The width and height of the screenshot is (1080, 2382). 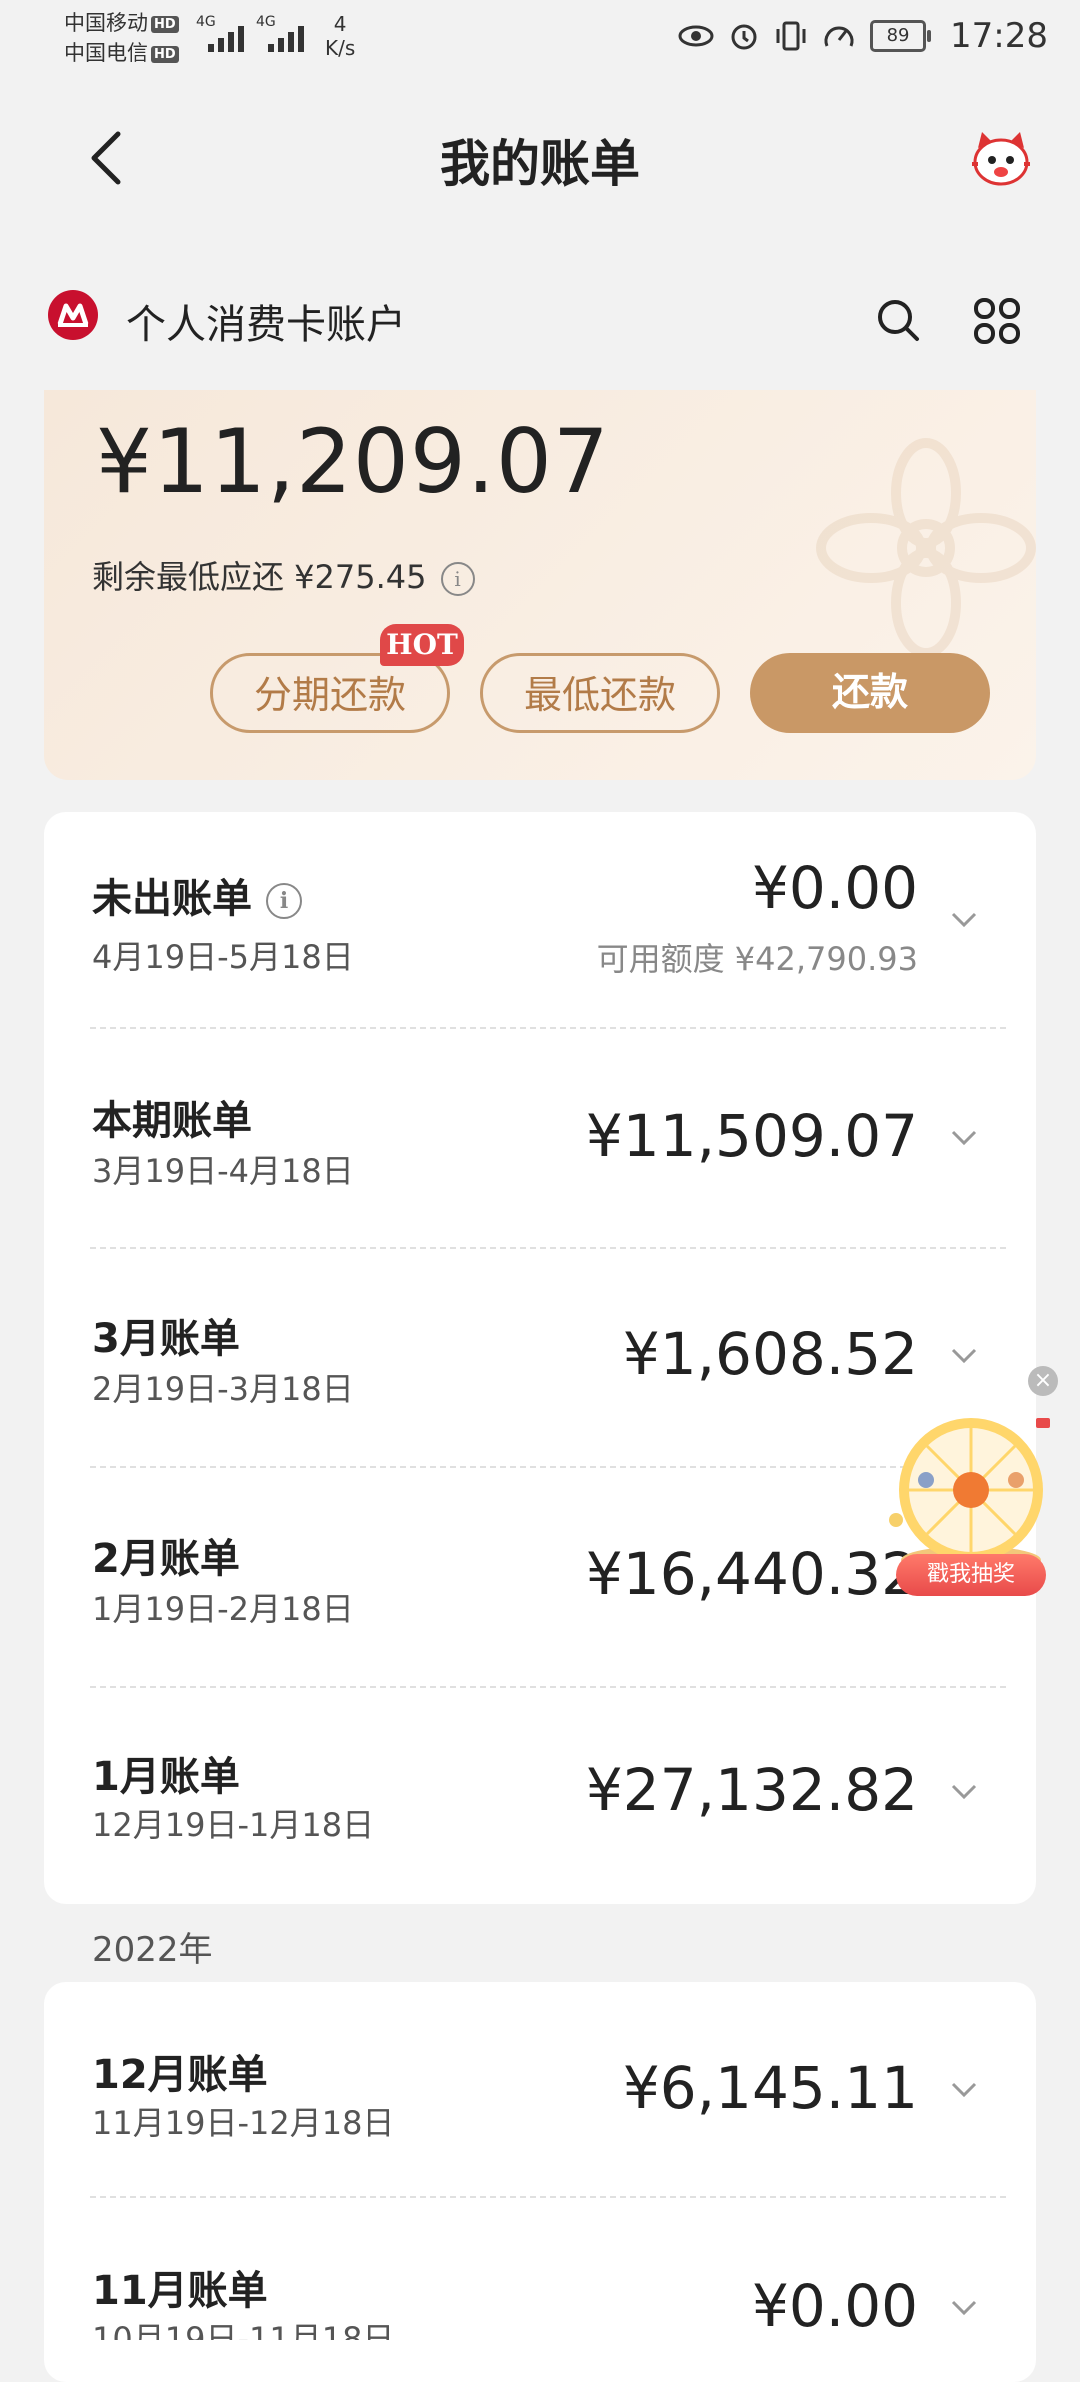 I want to click on bill-row-january: 1月账单 12月19日-1月18日 ¥27,132.82, so click(x=540, y=1797).